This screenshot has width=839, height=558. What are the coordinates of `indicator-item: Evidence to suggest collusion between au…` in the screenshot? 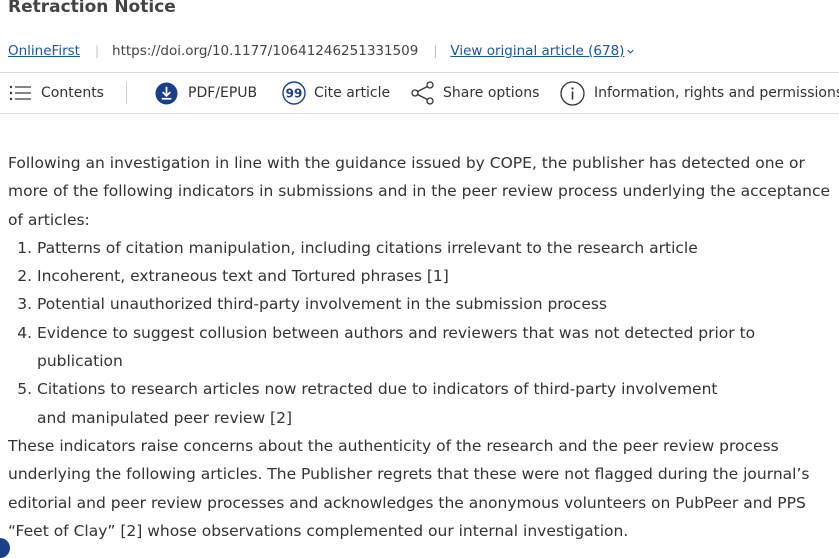 It's located at (435, 347).